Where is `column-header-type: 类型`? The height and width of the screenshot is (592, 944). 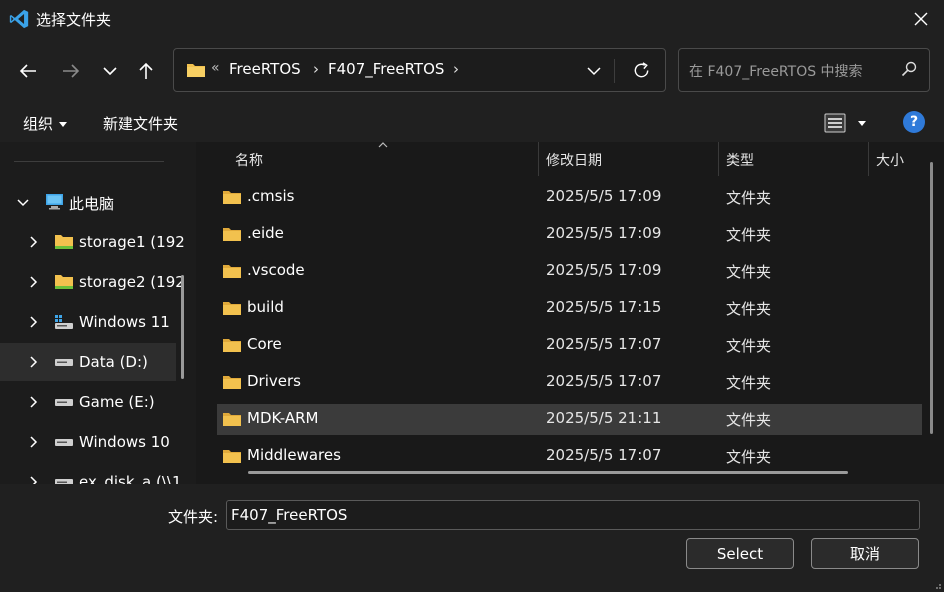 column-header-type: 类型 is located at coordinates (740, 160).